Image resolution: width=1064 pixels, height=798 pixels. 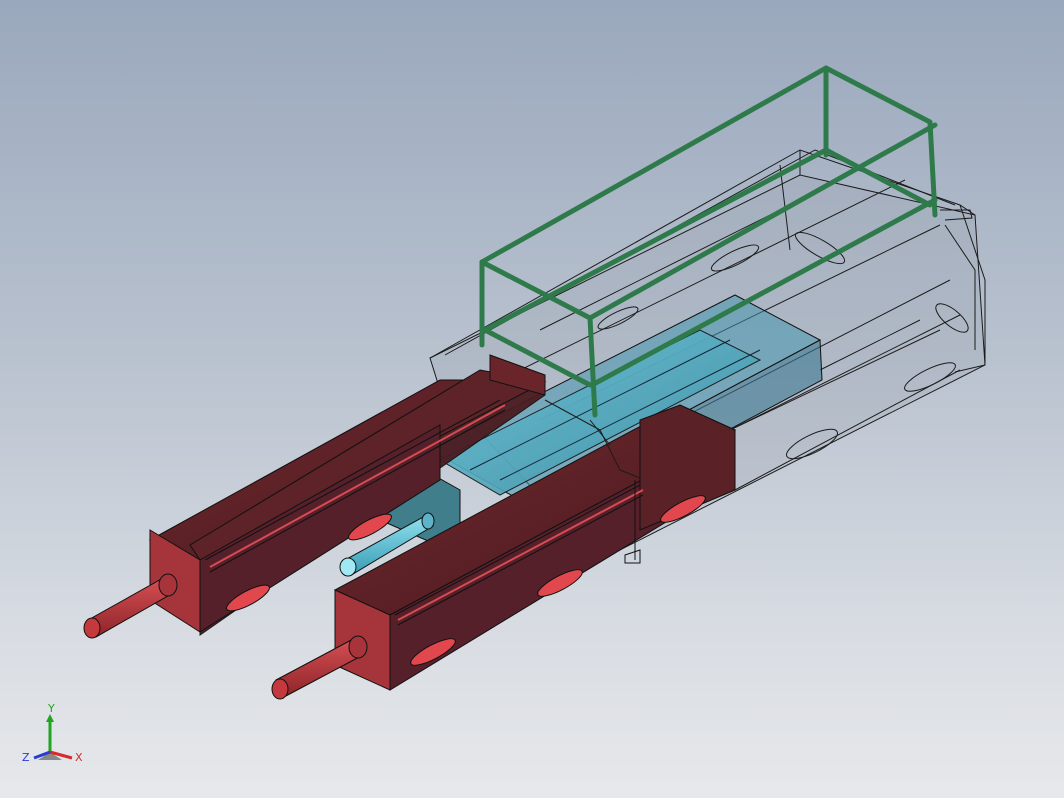 I want to click on x-axis-label: X, so click(x=79, y=757).